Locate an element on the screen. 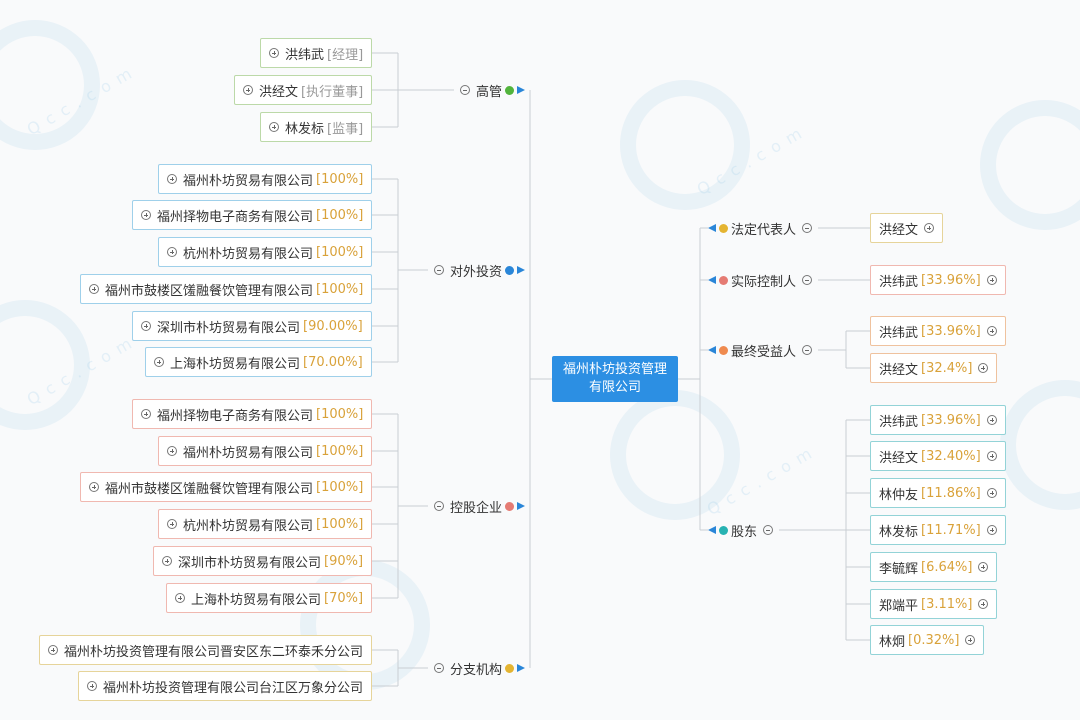  left-entity-node: 上海朴坊贸易有限公司 [70.00%] is located at coordinates (258, 362).